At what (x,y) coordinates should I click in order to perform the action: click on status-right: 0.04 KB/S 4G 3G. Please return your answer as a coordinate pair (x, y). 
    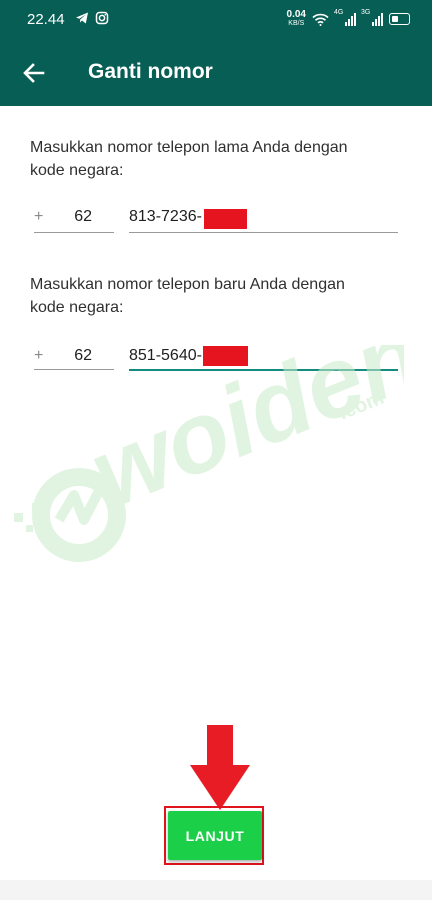
    Looking at the image, I should click on (348, 18).